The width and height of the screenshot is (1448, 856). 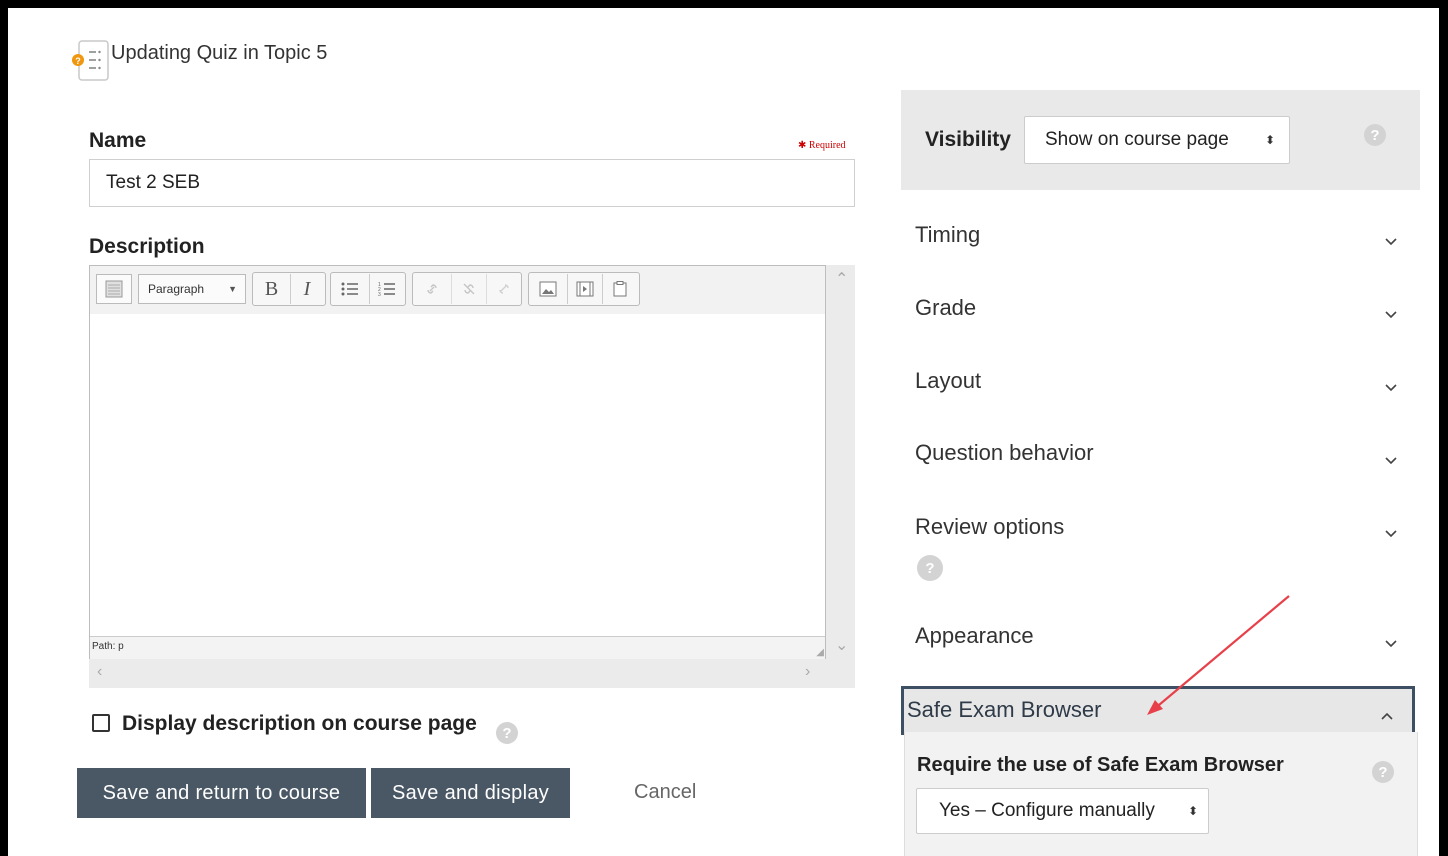 I want to click on toolbar-toggle-icon, so click(x=114, y=289).